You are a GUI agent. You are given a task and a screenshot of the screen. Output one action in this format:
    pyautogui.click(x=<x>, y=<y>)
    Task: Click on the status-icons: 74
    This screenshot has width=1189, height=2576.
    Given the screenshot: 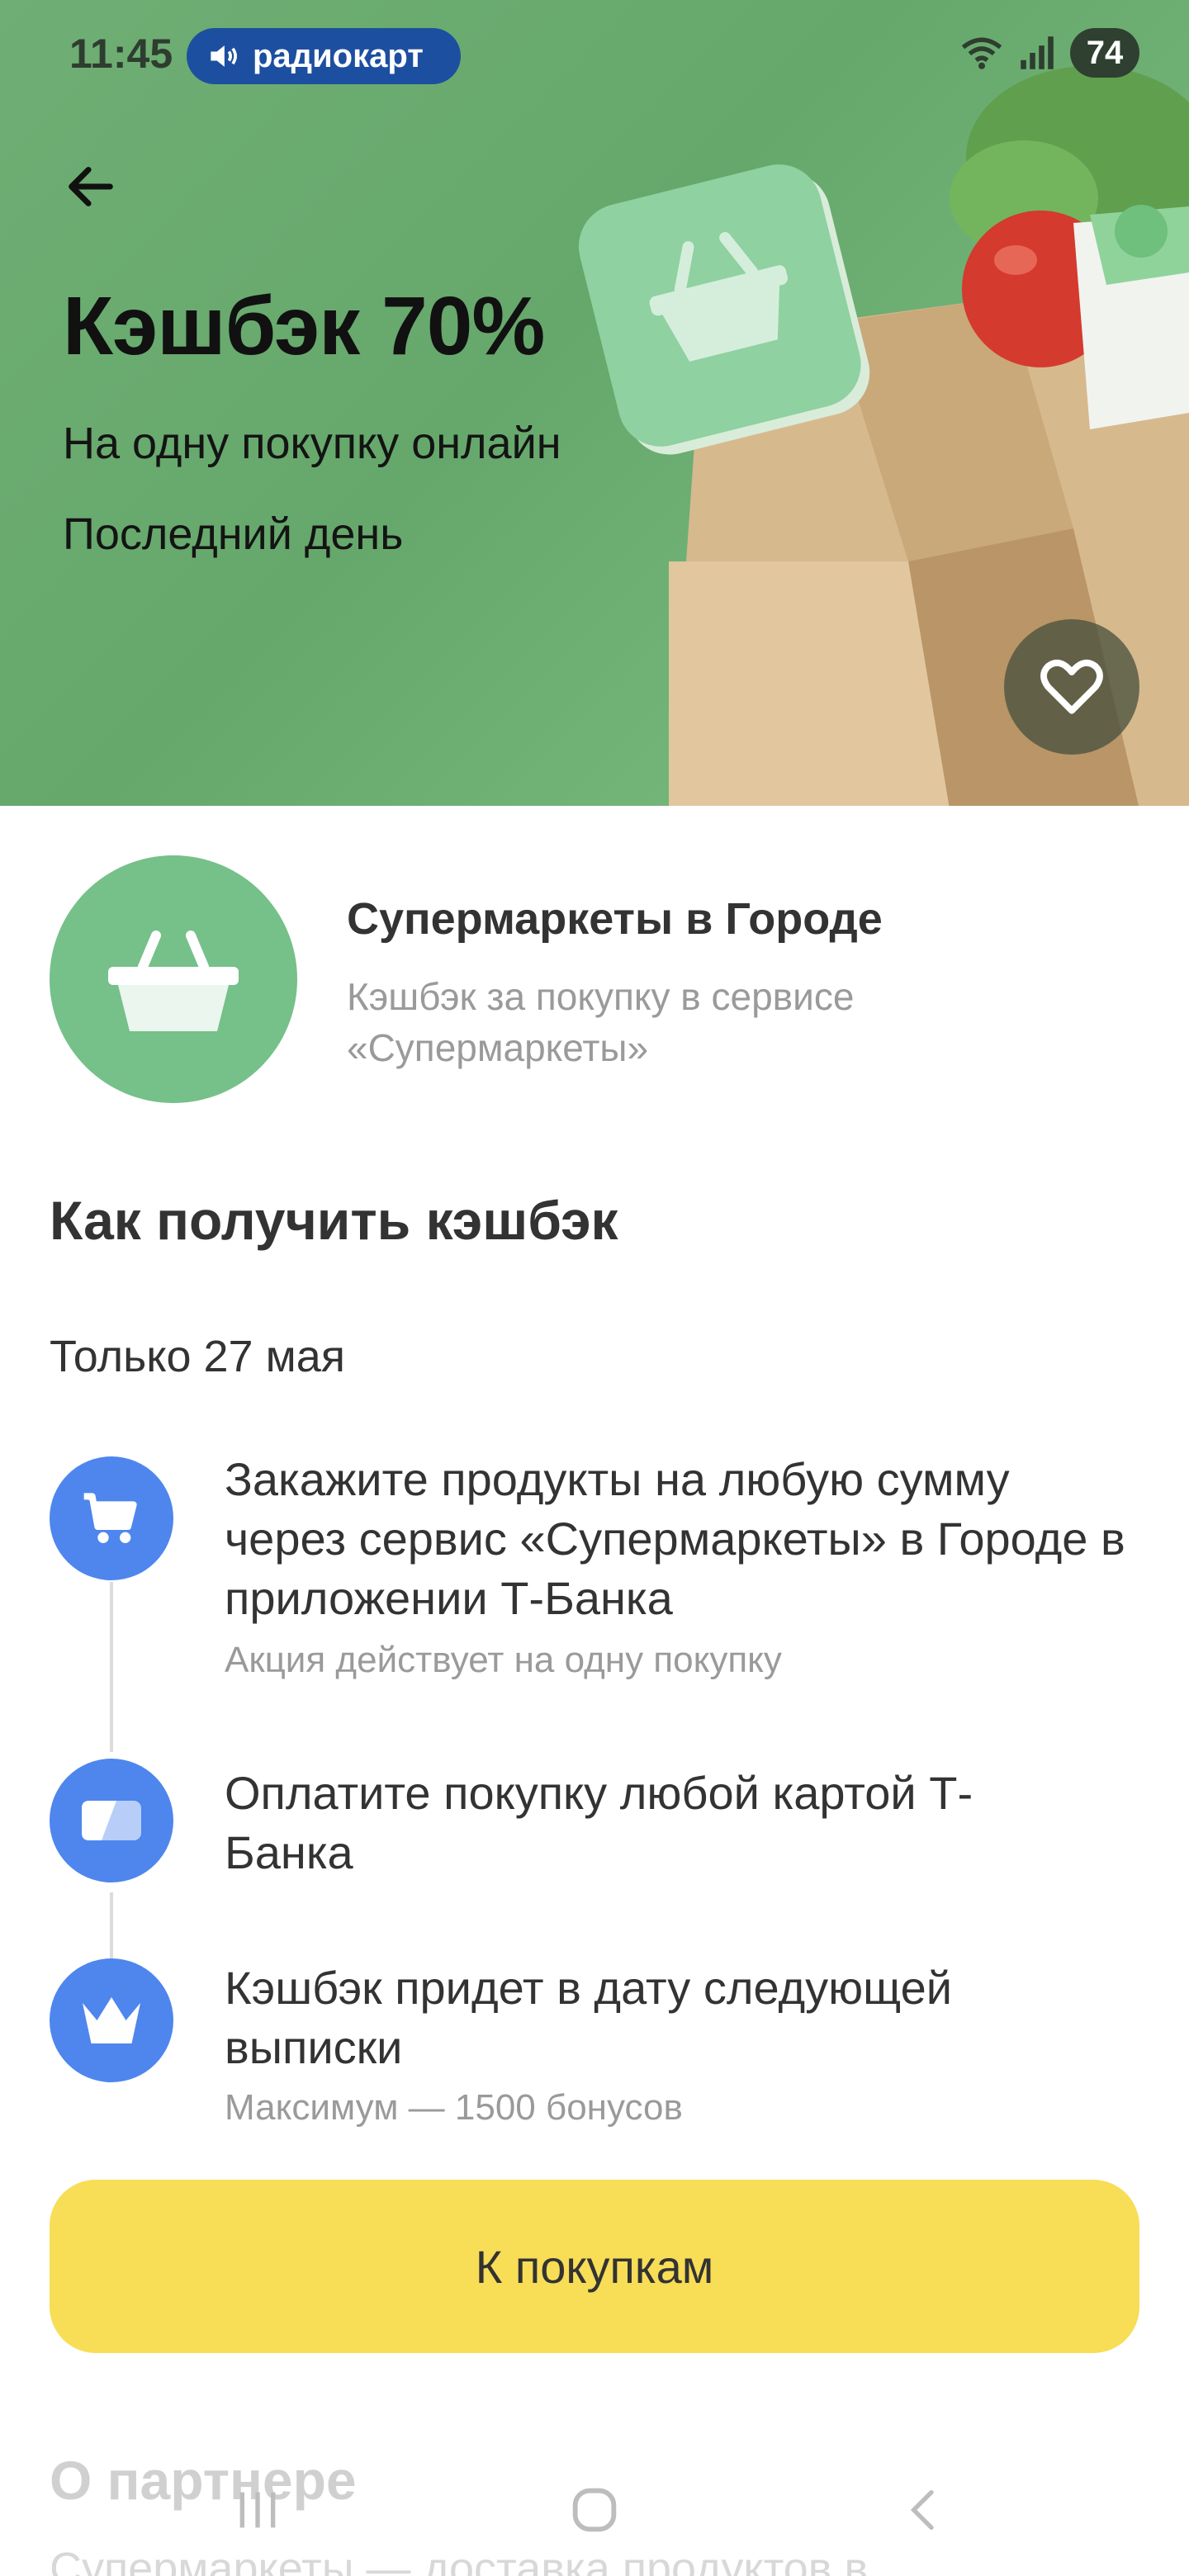 What is the action you would take?
    pyautogui.click(x=1049, y=53)
    